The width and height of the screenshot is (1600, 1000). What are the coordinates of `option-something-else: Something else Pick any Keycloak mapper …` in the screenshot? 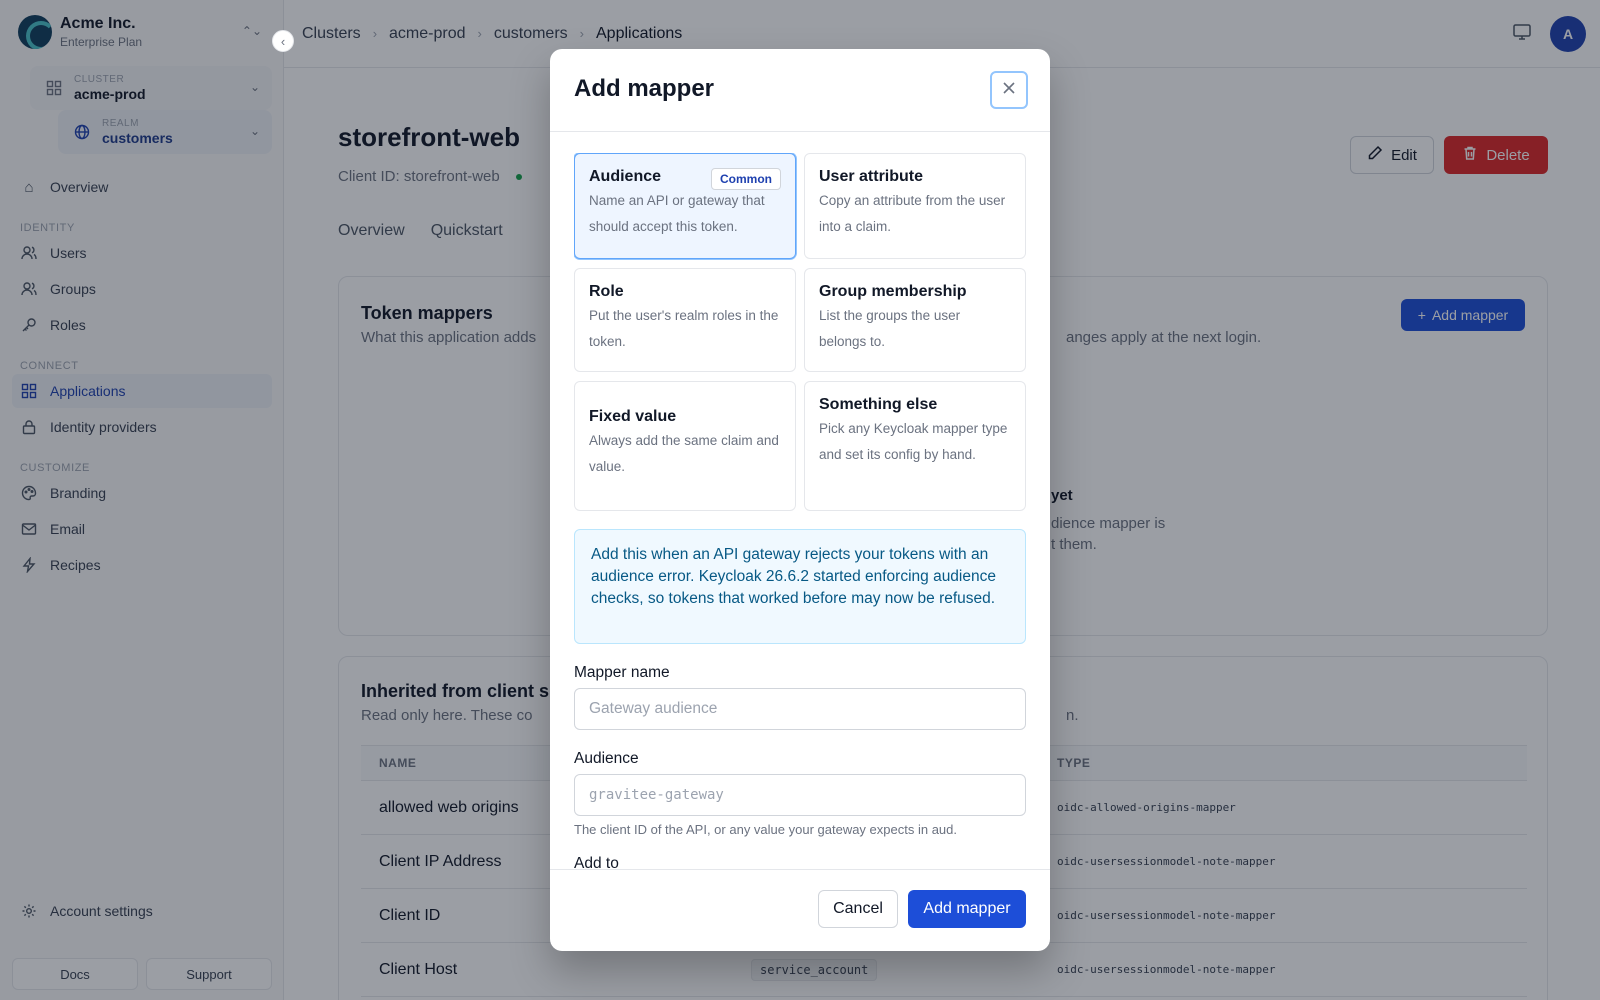 It's located at (915, 446).